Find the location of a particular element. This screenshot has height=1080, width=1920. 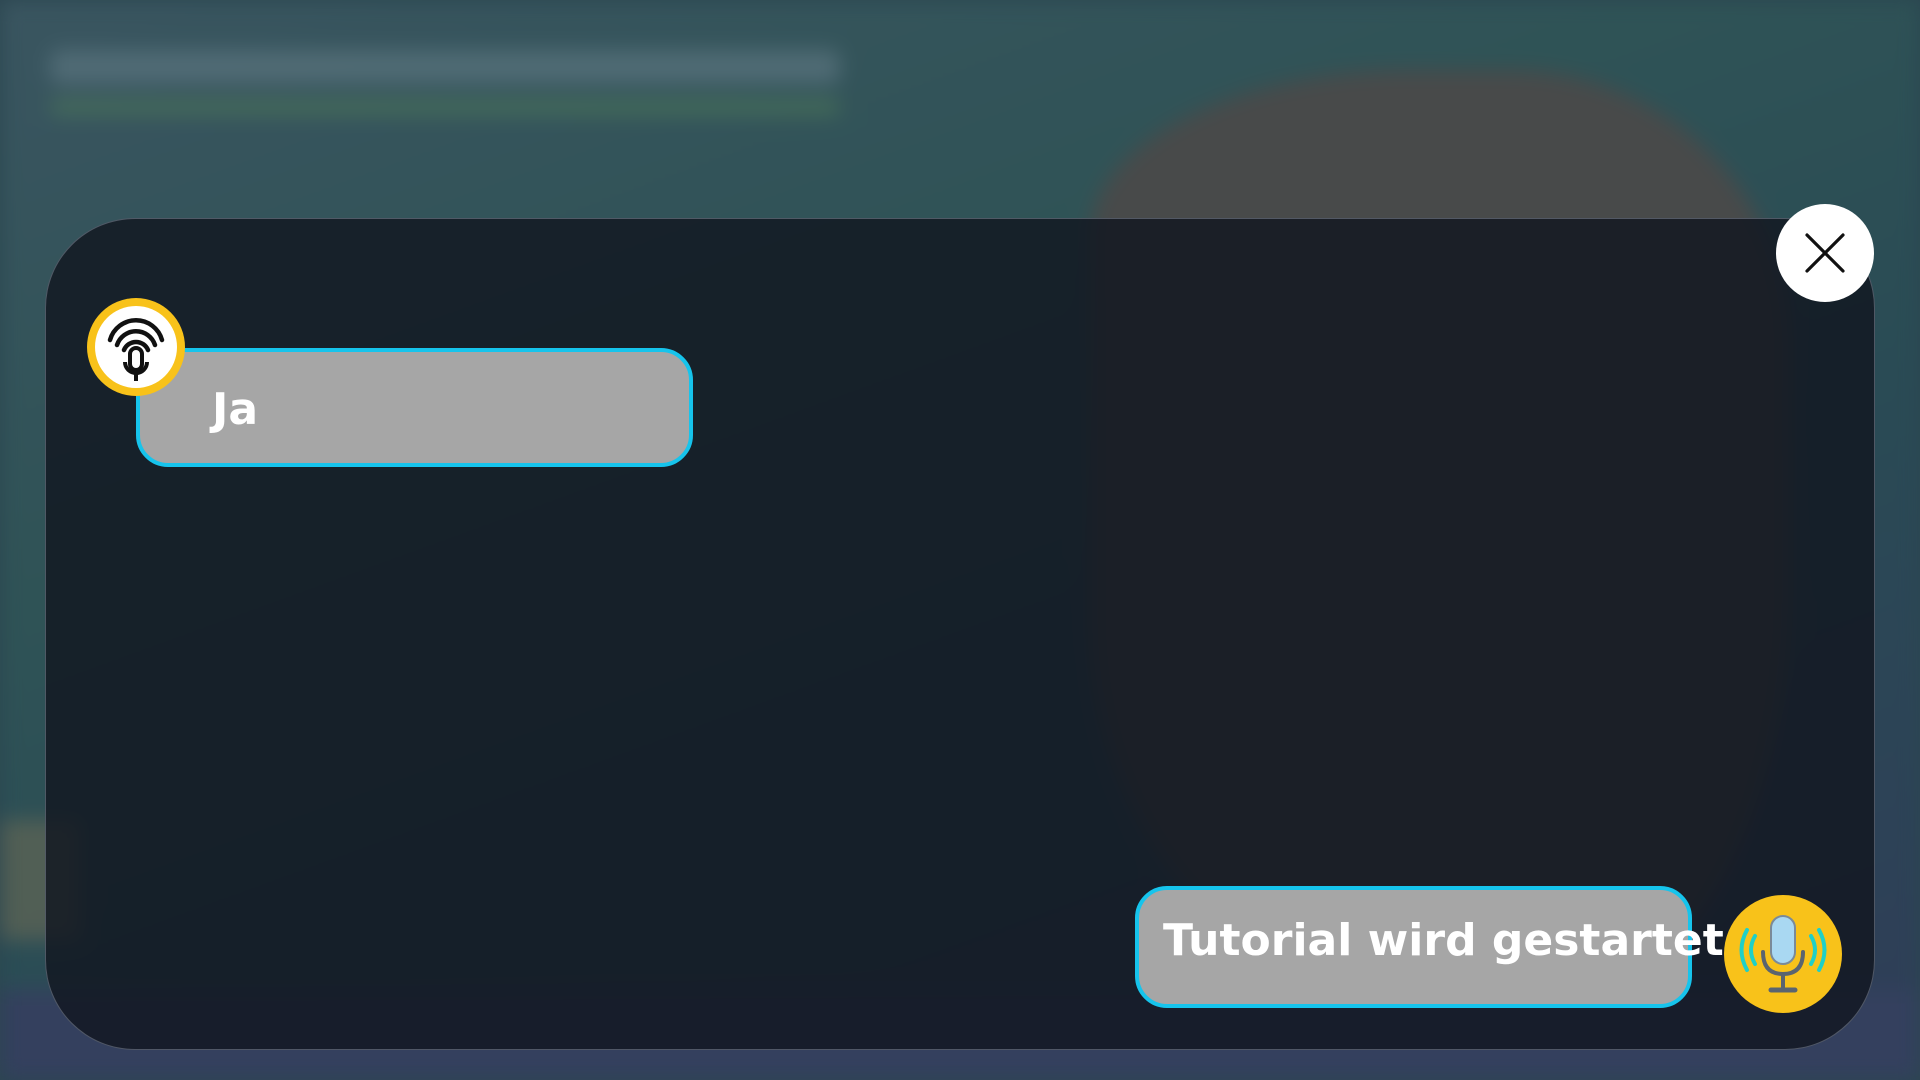

assistant-message-bubble: Tutorial wird gestartet is located at coordinates (1429, 947).